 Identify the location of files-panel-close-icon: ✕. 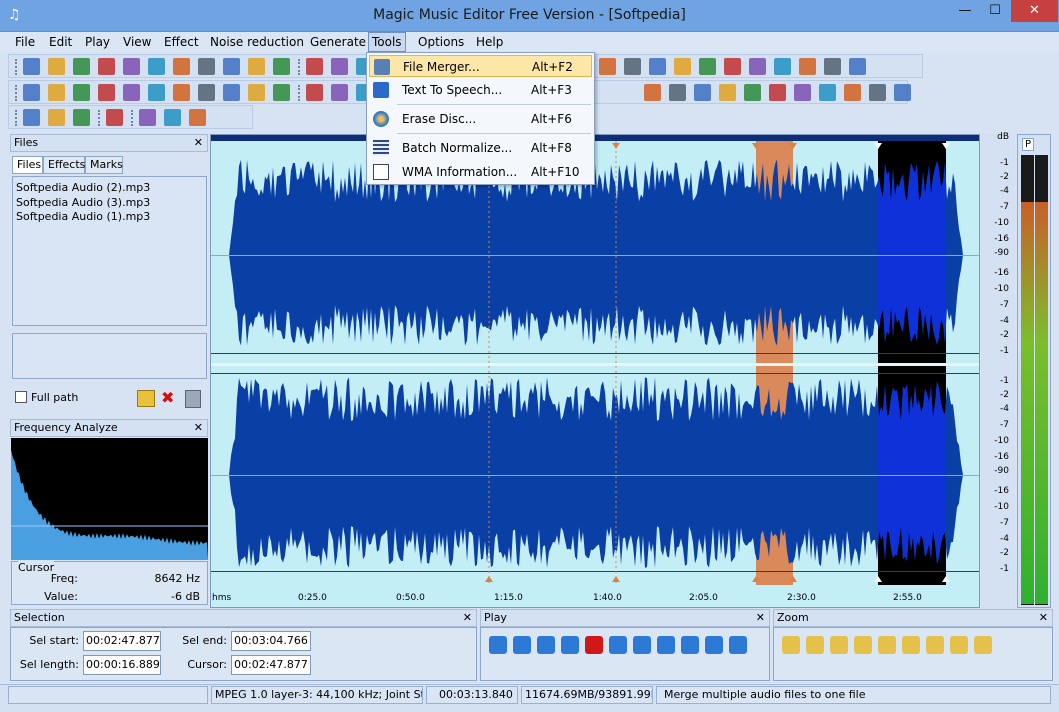
(198, 143).